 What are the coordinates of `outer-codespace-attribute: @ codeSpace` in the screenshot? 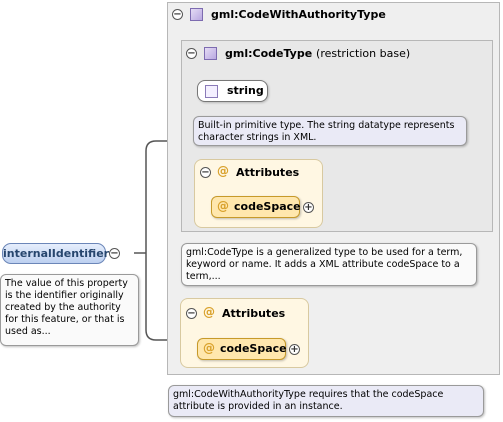 It's located at (242, 349).